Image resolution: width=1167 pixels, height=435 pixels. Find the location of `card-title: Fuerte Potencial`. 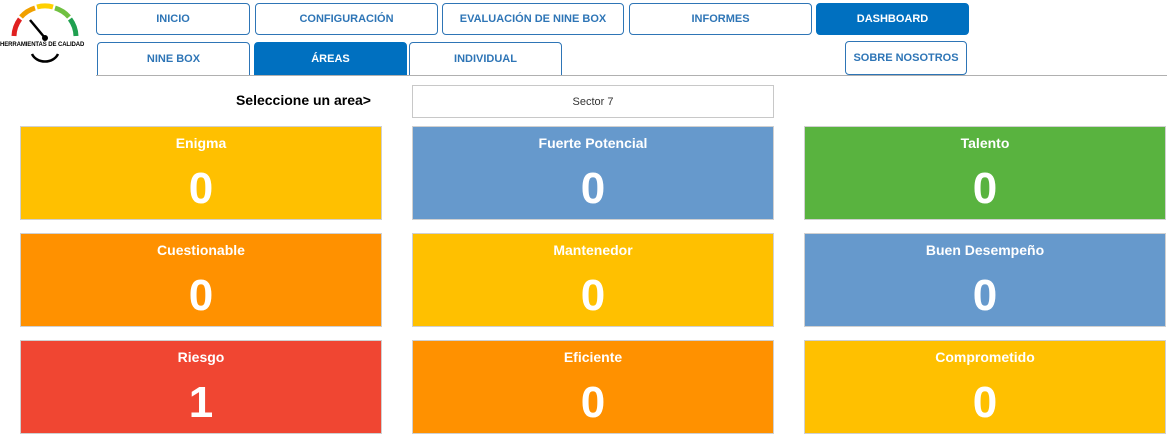

card-title: Fuerte Potencial is located at coordinates (593, 143).